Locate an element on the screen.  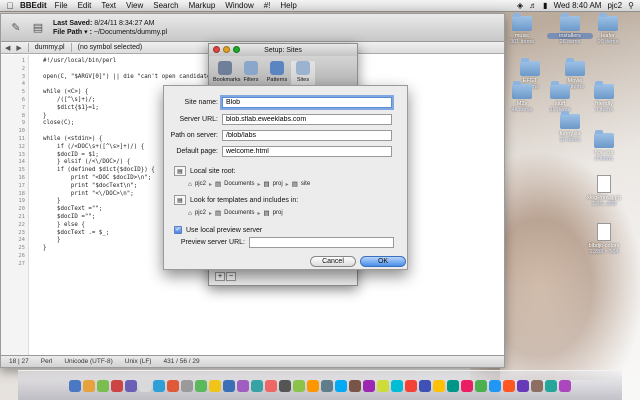
menu-scripts: #! is located at coordinates (267, 5).